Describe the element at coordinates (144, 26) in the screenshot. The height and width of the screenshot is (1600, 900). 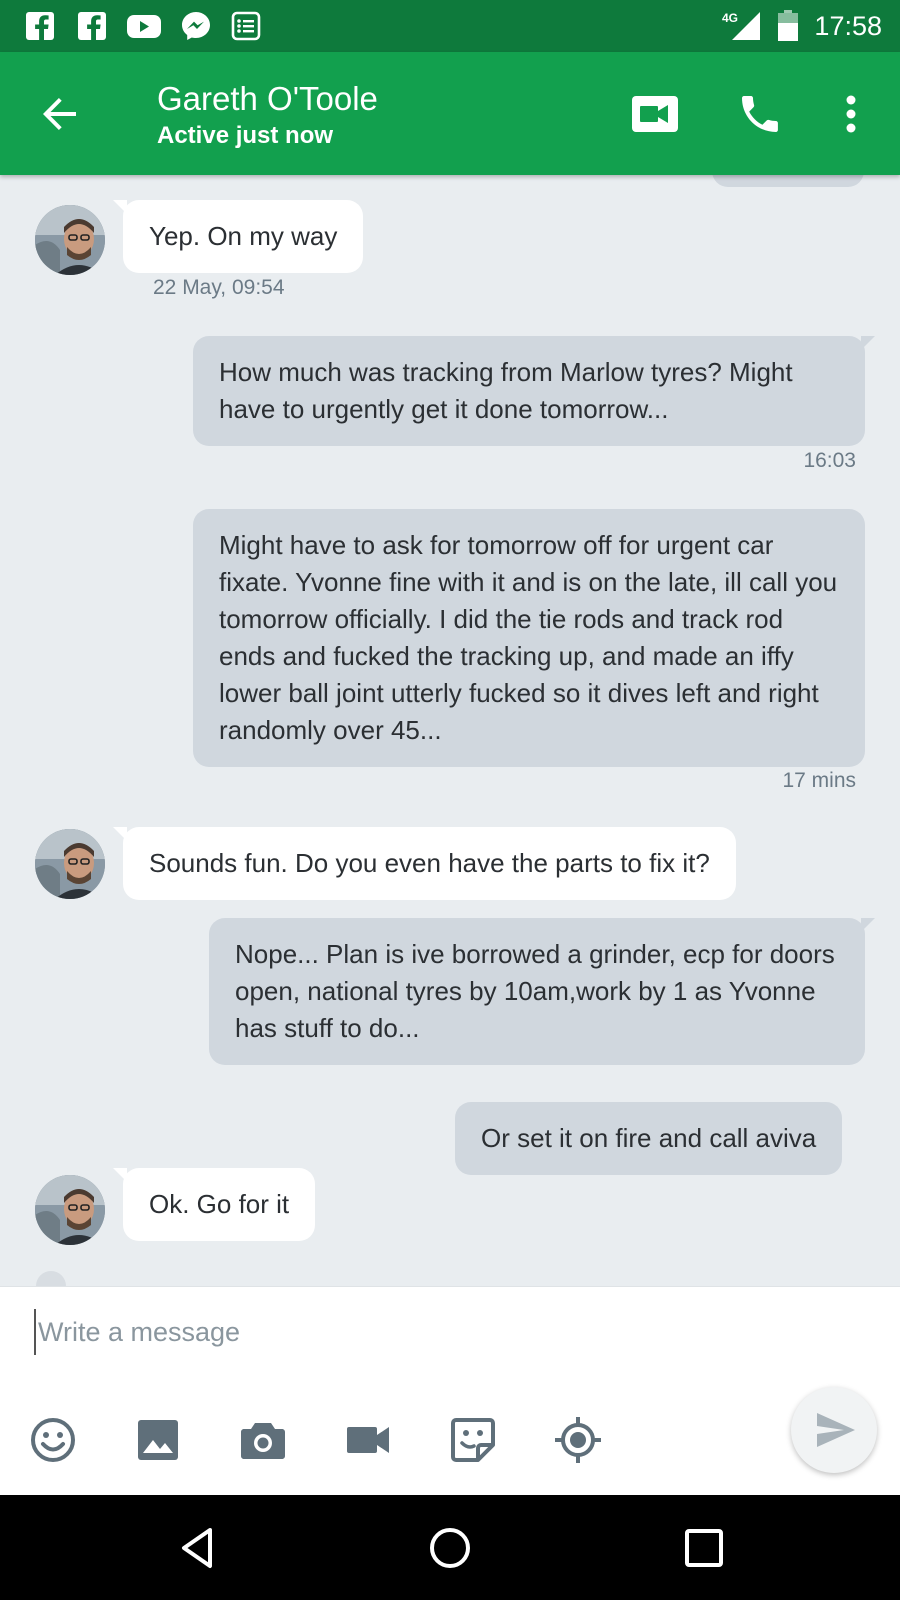
I see `youtube-icon` at that location.